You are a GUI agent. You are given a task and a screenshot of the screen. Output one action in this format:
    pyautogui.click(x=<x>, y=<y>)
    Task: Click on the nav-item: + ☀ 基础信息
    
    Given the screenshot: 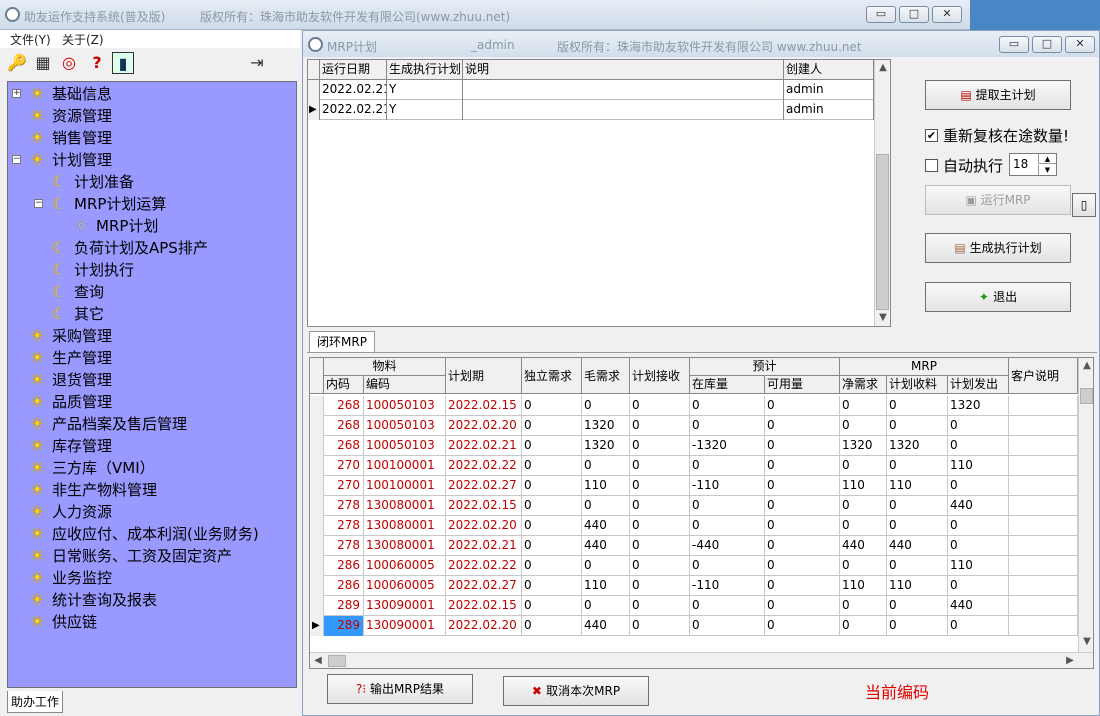 What is the action you would take?
    pyautogui.click(x=152, y=94)
    